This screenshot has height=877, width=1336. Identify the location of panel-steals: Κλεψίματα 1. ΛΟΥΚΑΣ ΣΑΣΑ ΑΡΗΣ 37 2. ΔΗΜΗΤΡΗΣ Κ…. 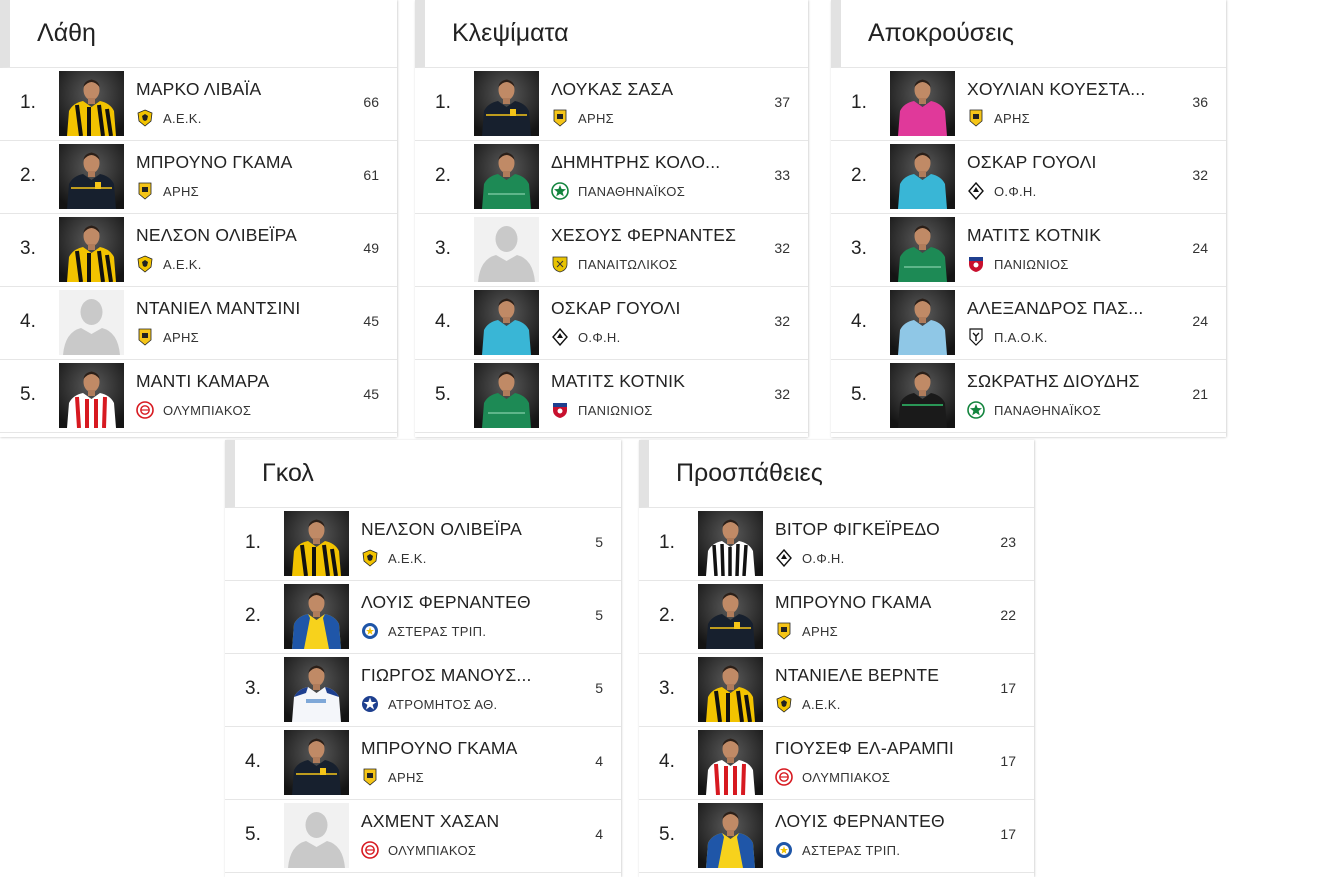
(611, 218).